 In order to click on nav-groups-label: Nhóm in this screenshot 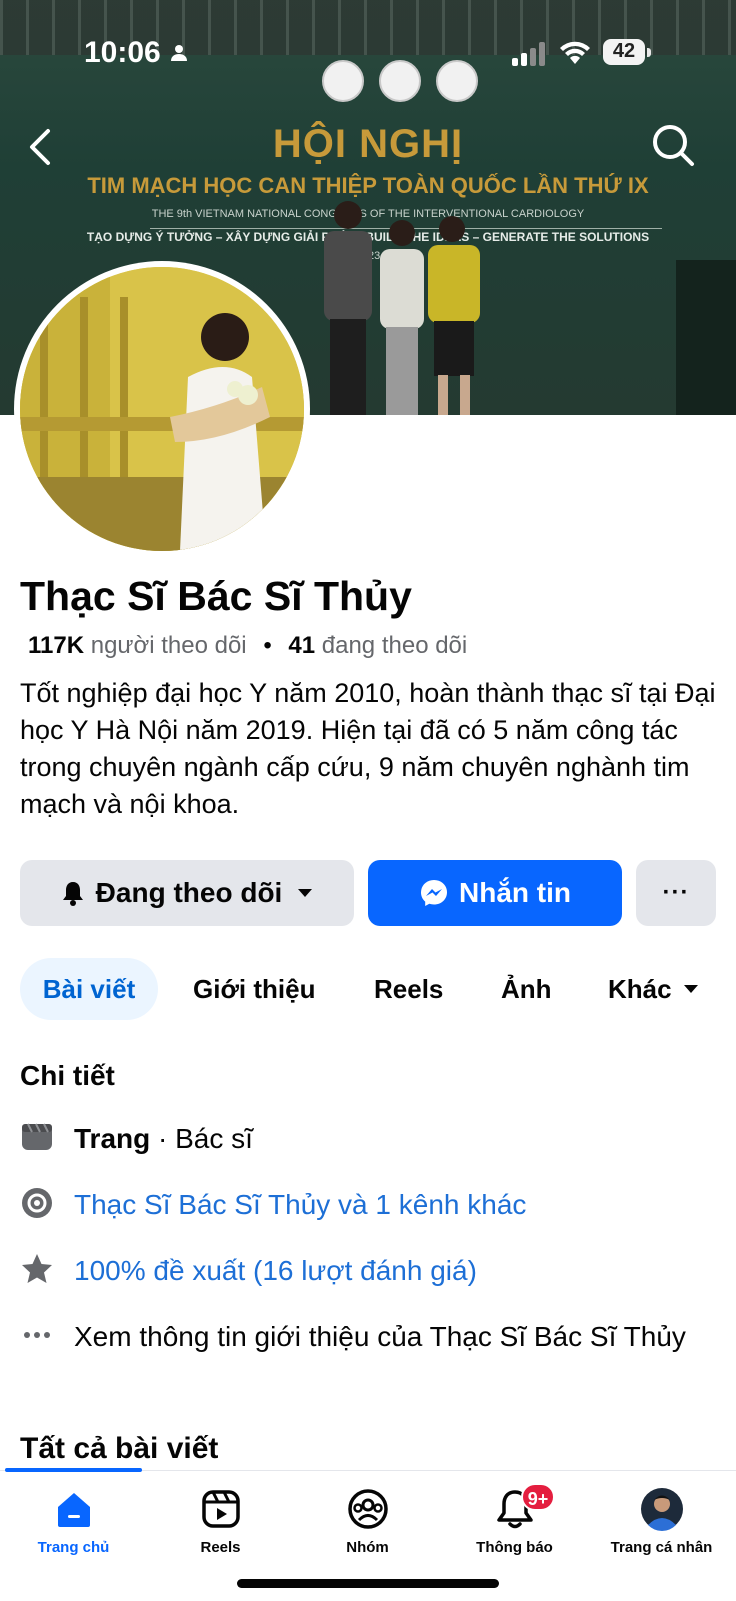, I will do `click(367, 1547)`.